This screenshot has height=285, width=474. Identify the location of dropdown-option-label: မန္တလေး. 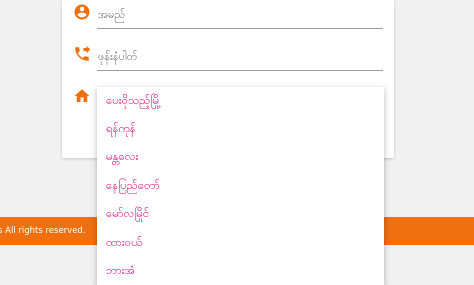
(122, 156).